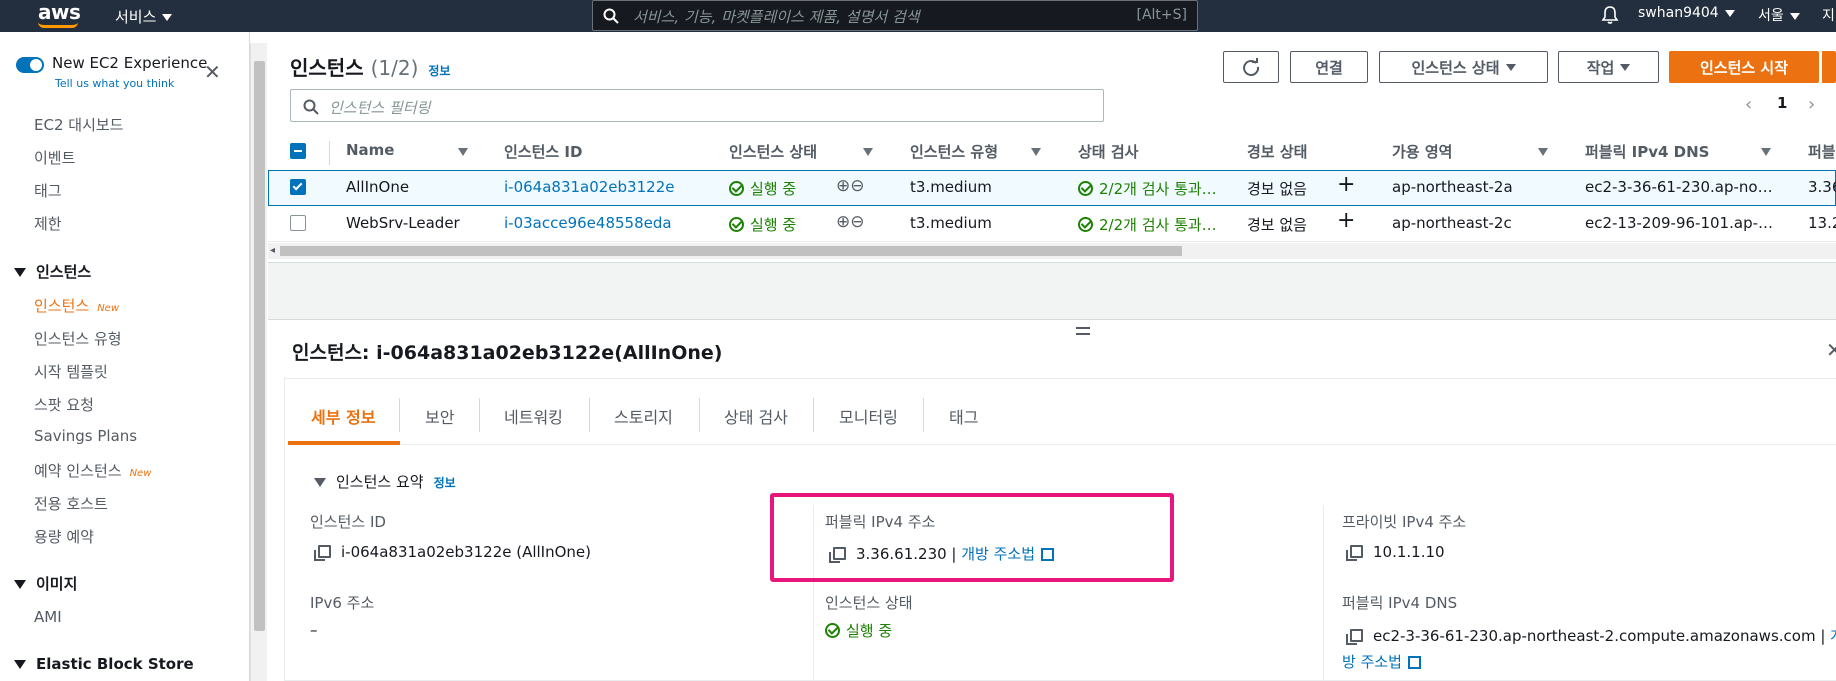  I want to click on column-header-public-ip: 퍼블, so click(1822, 151).